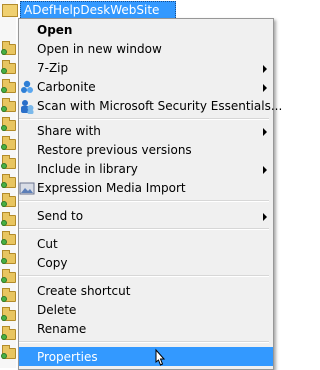 The height and width of the screenshot is (370, 320). What do you see at coordinates (67, 357) in the screenshot?
I see `menu-item-label: Properties` at bounding box center [67, 357].